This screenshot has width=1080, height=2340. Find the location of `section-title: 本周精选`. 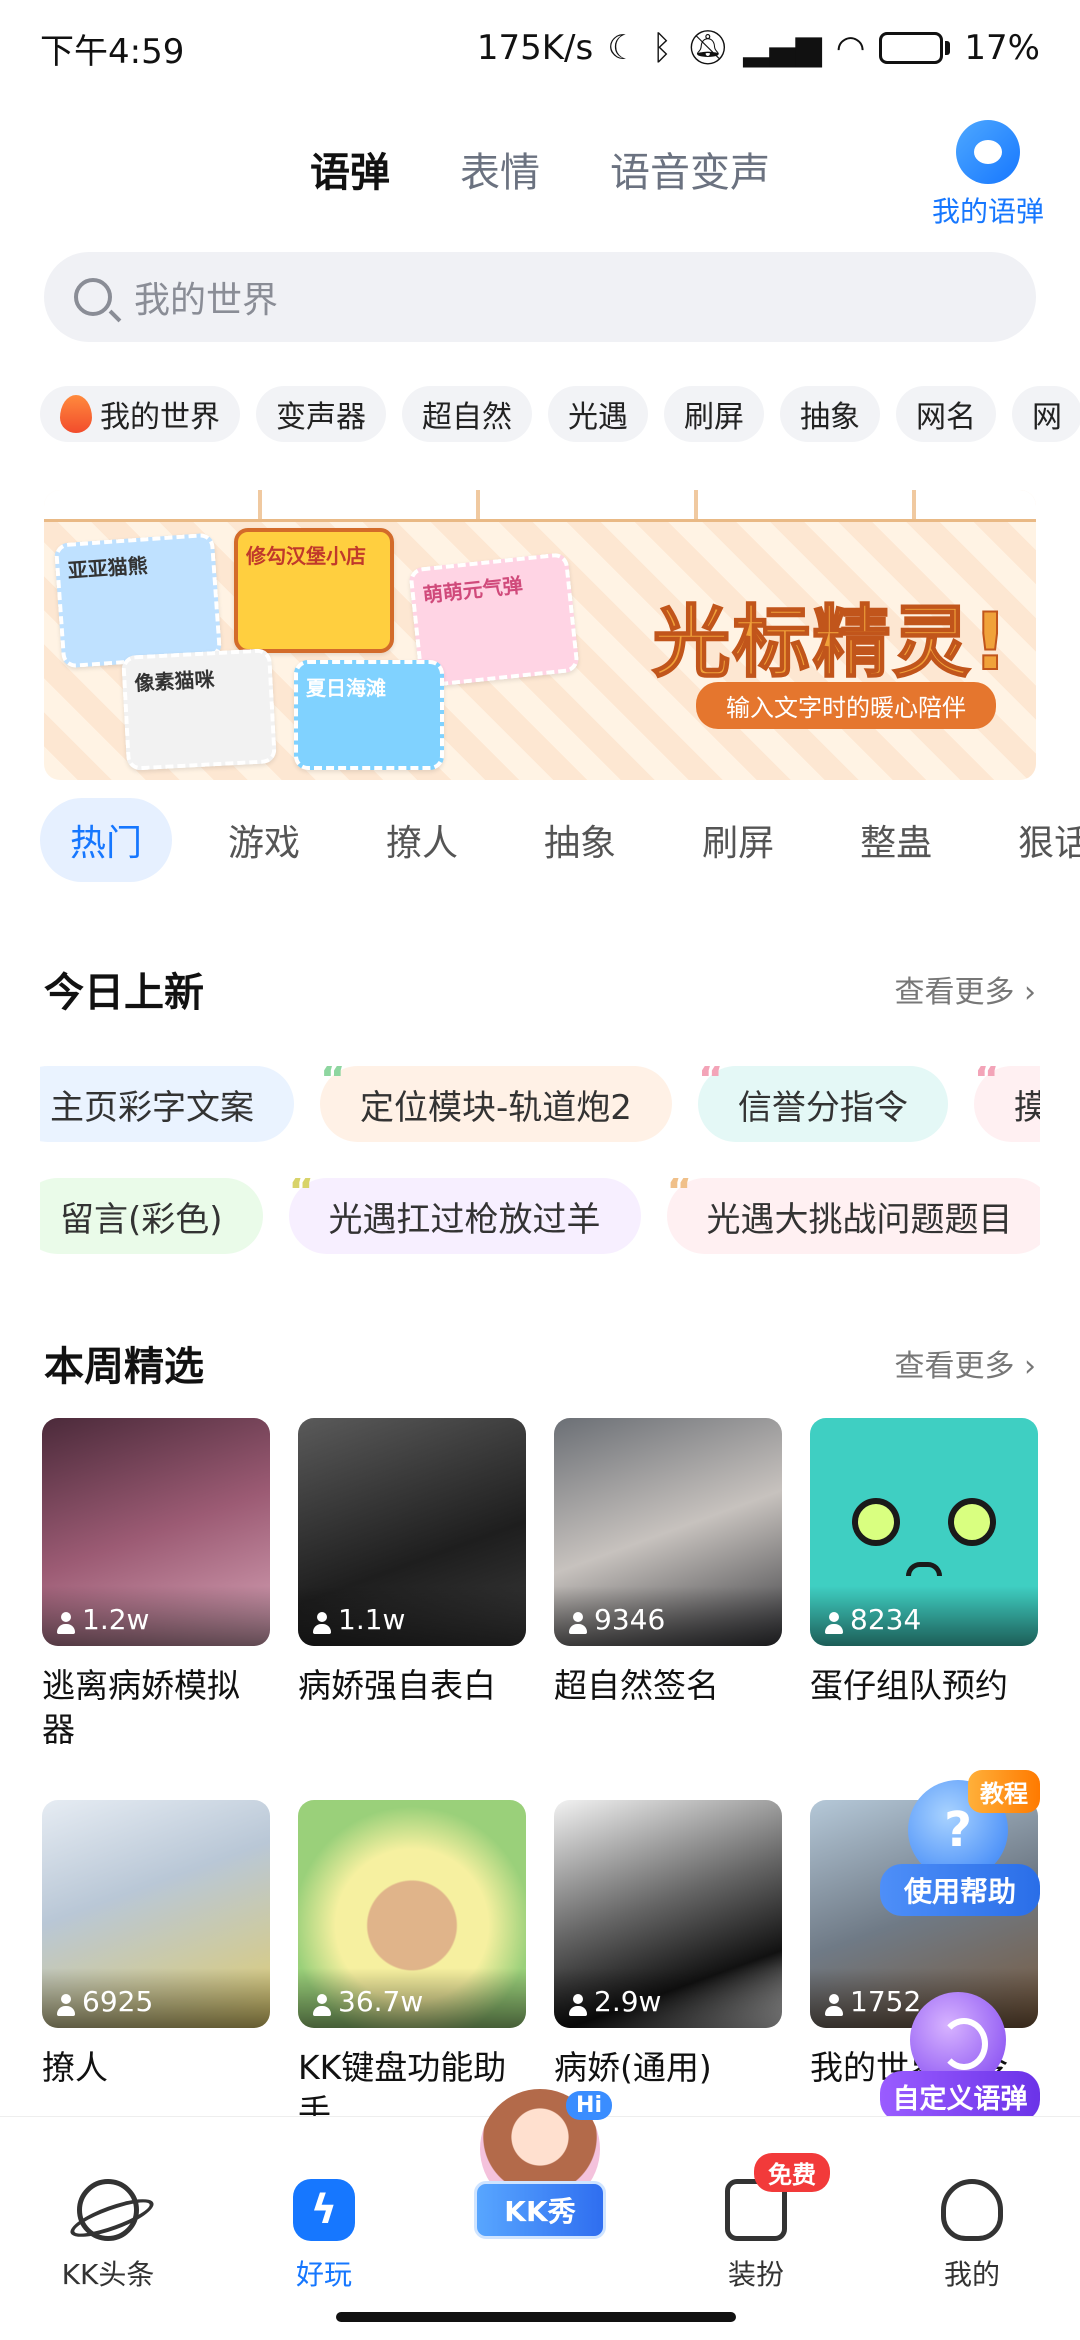

section-title: 本周精选 is located at coordinates (124, 1367).